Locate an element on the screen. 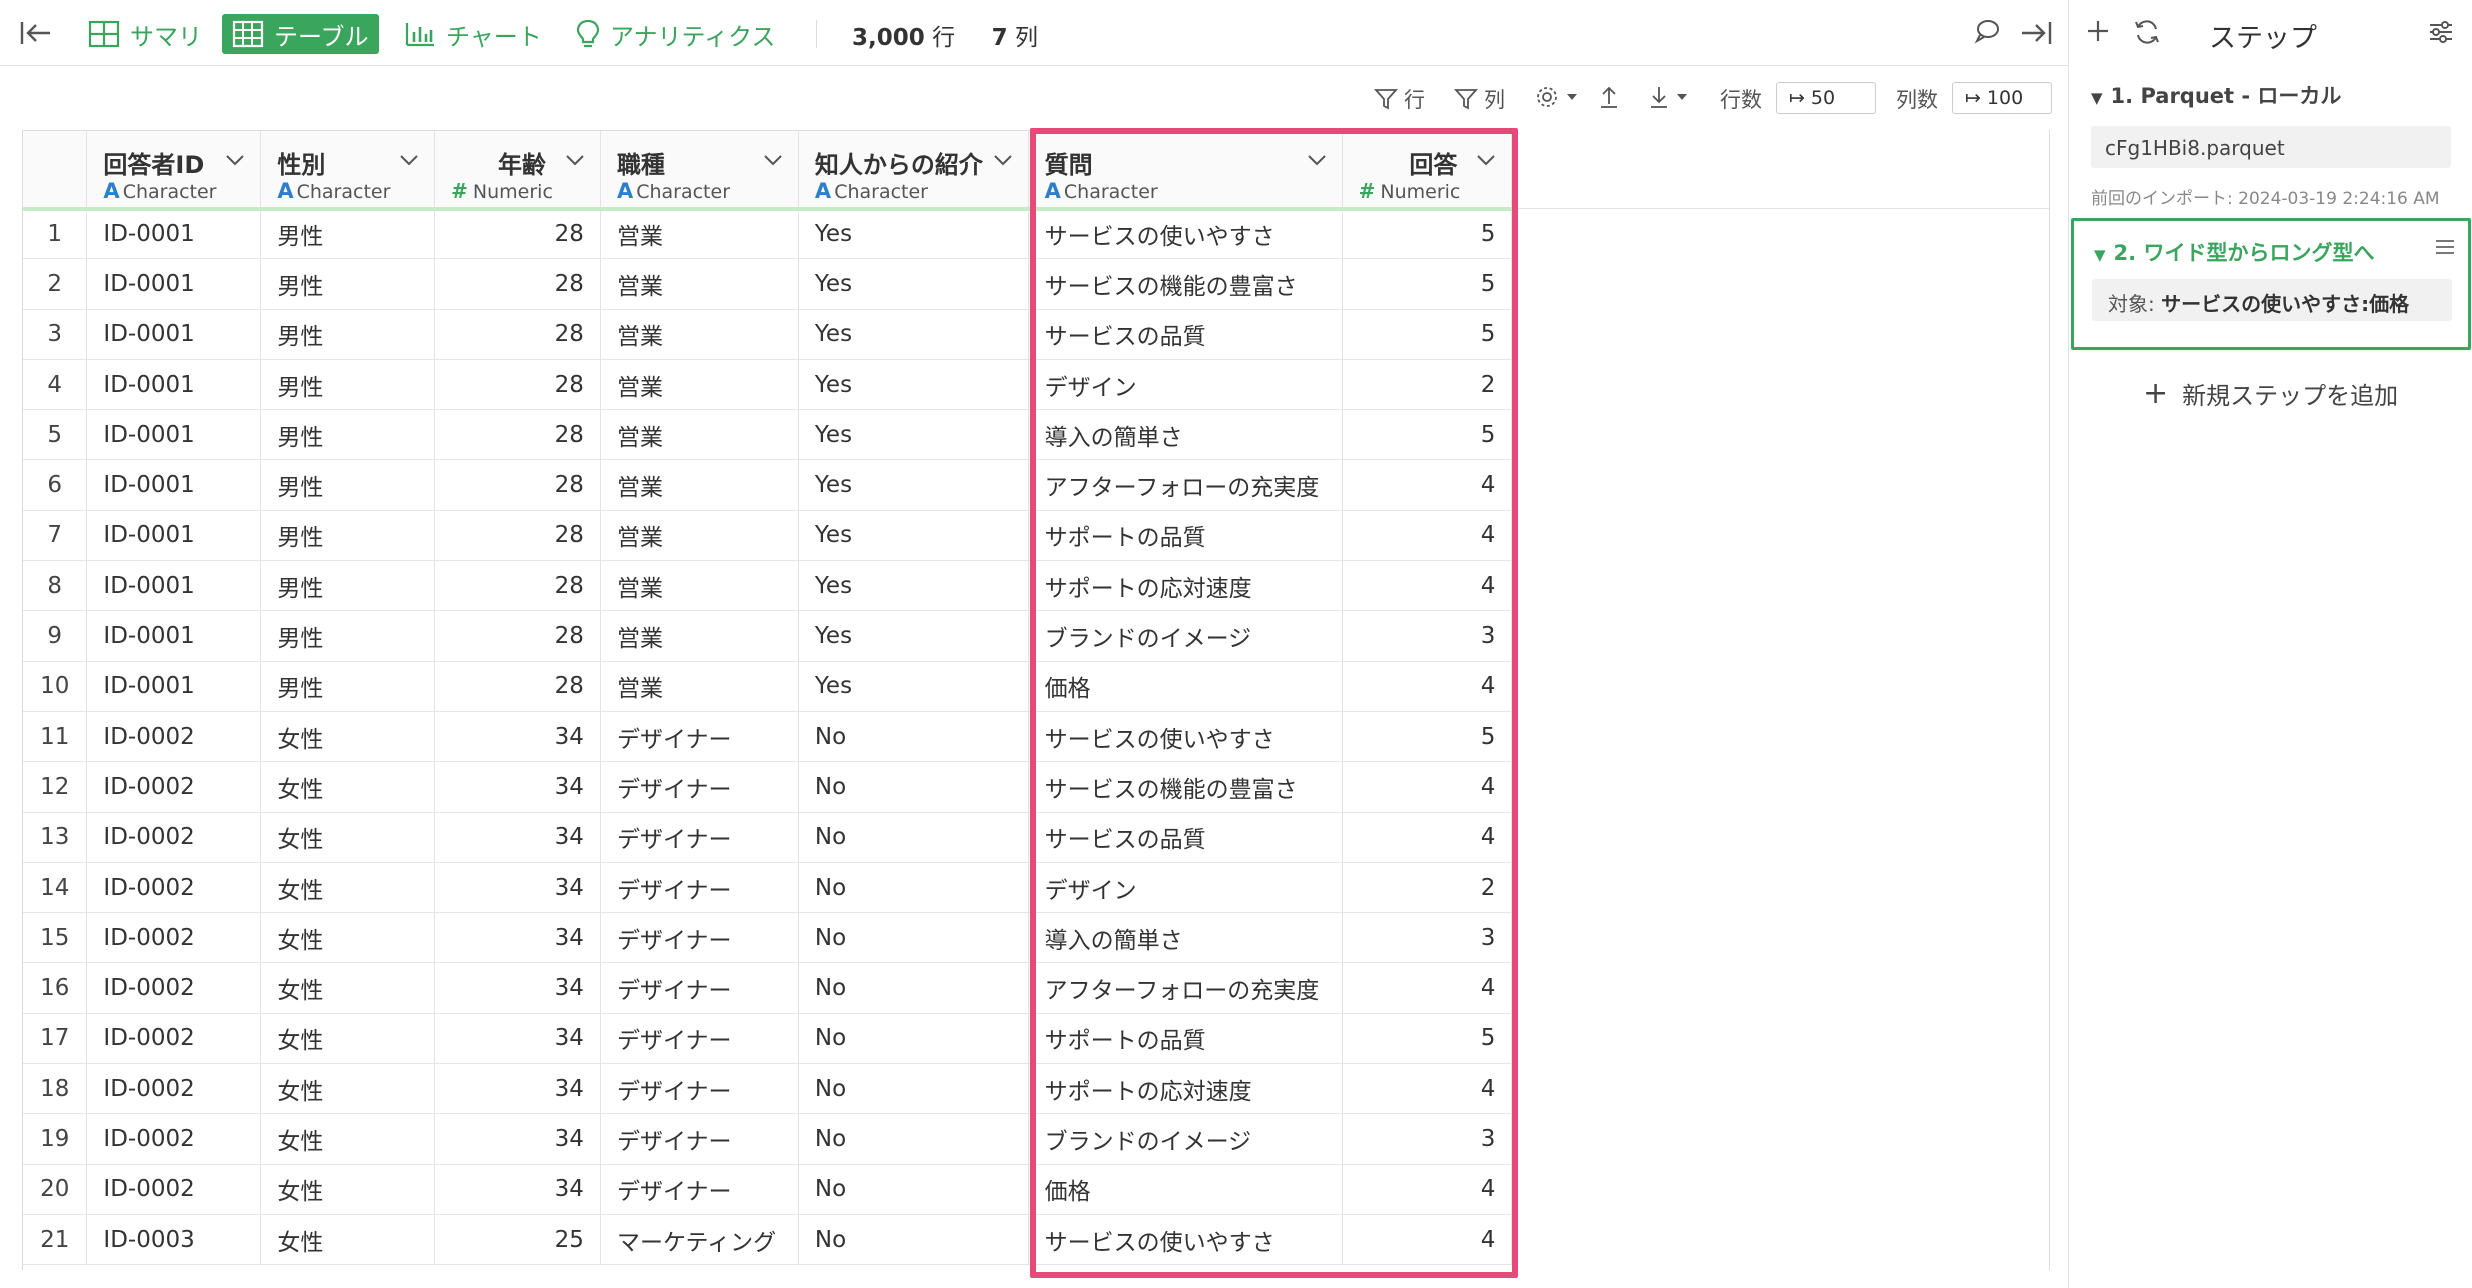  table-row: 13 ID-0002 女性 34 デザイナー No サービスの品質 4 is located at coordinates (1036, 837).